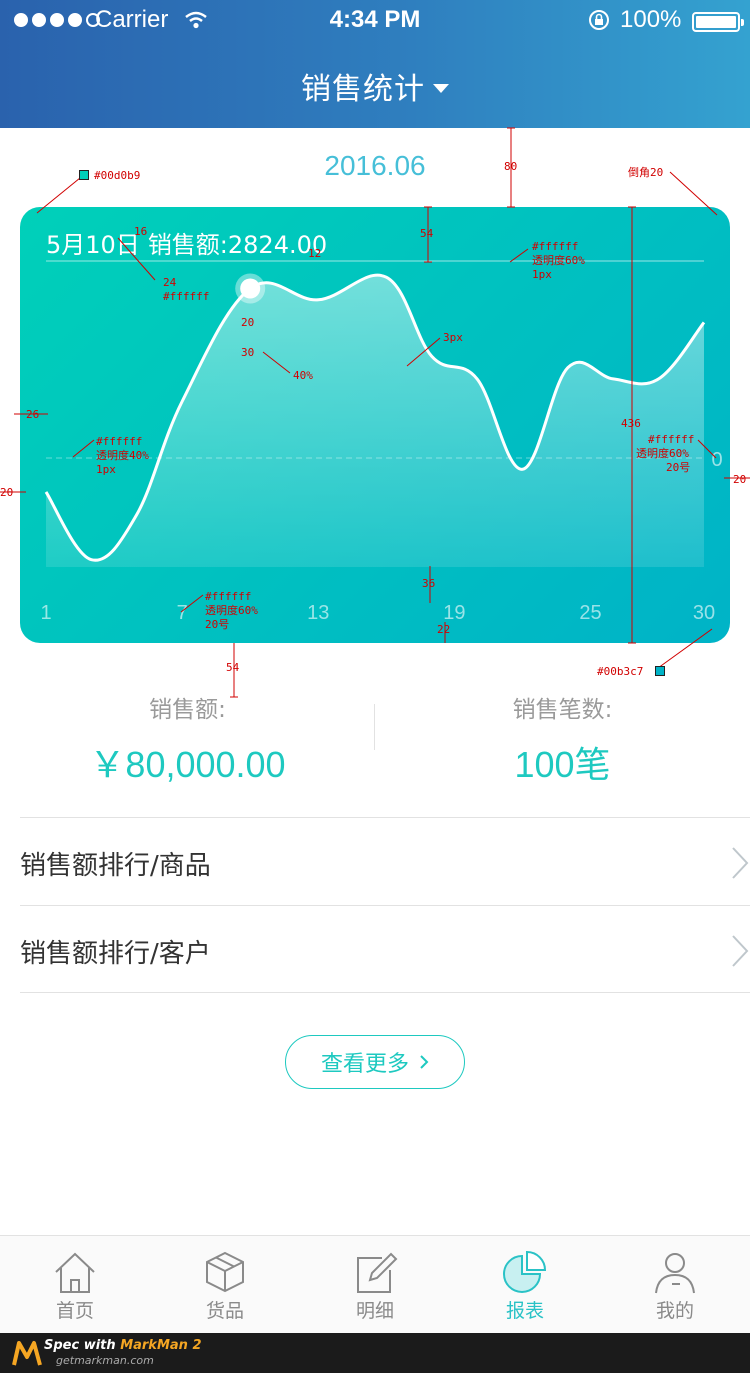 The image size is (750, 1373). I want to click on markman-watermark-bar: Spec with MarkMan 2 getmarkman.com, so click(375, 1353).